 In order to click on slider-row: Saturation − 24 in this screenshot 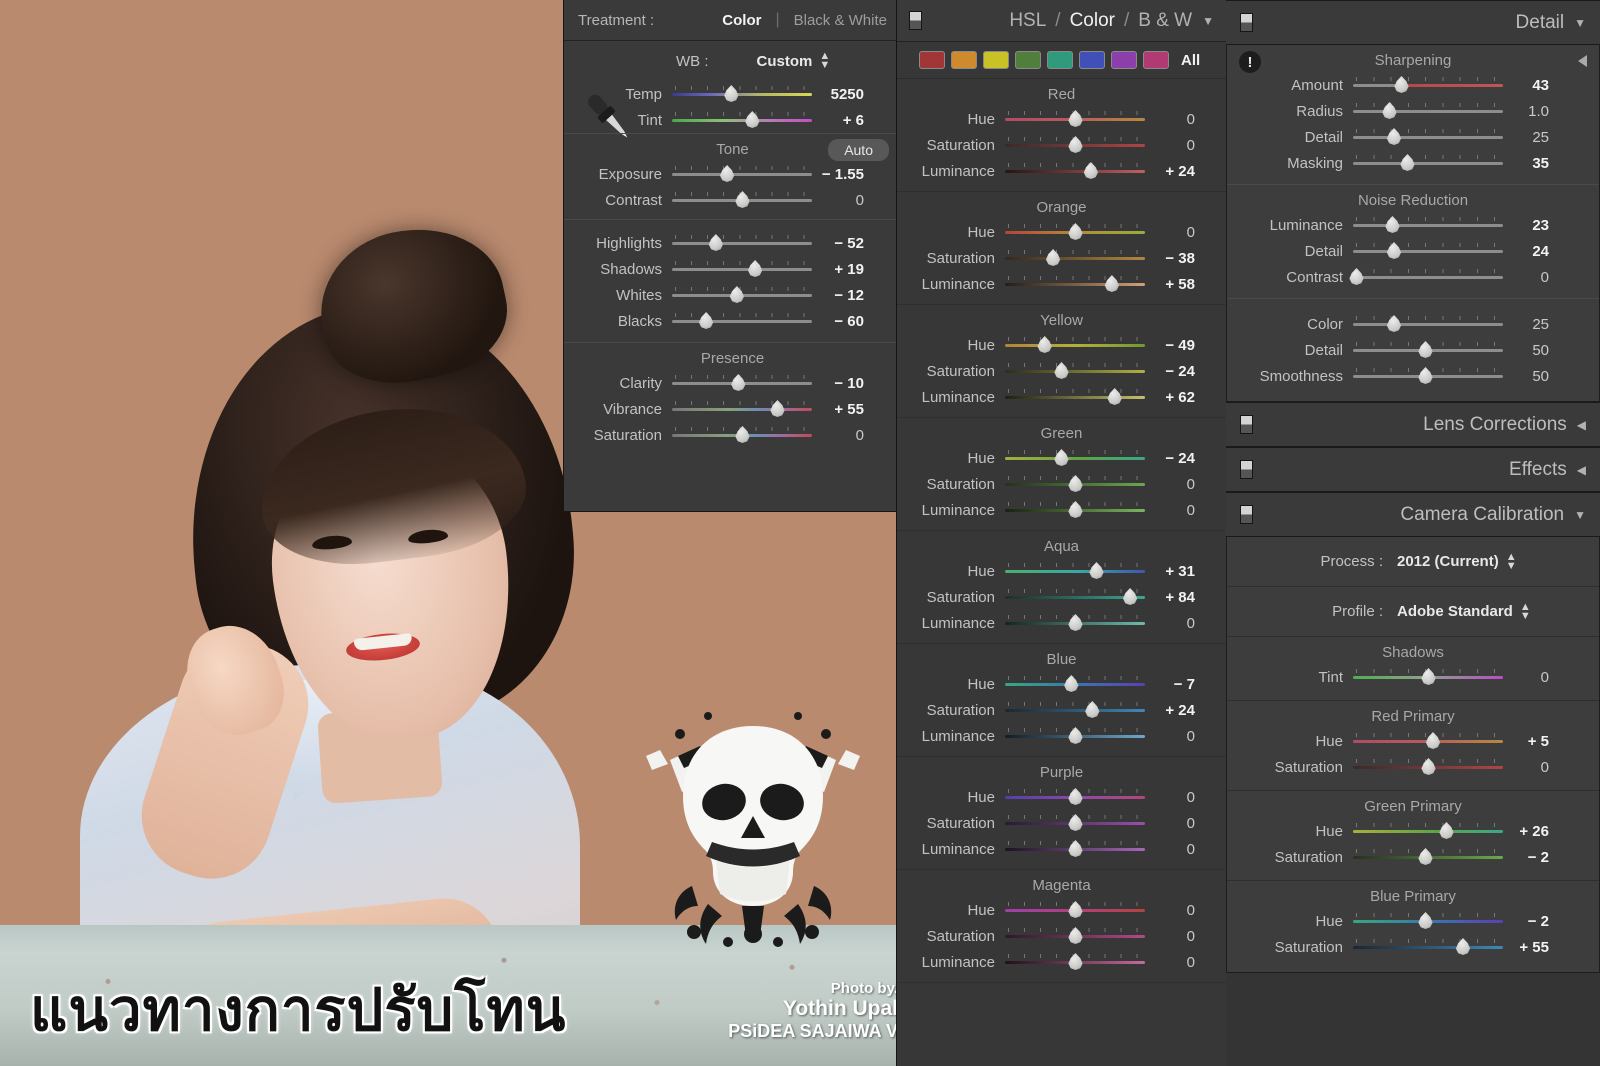, I will do `click(1061, 371)`.